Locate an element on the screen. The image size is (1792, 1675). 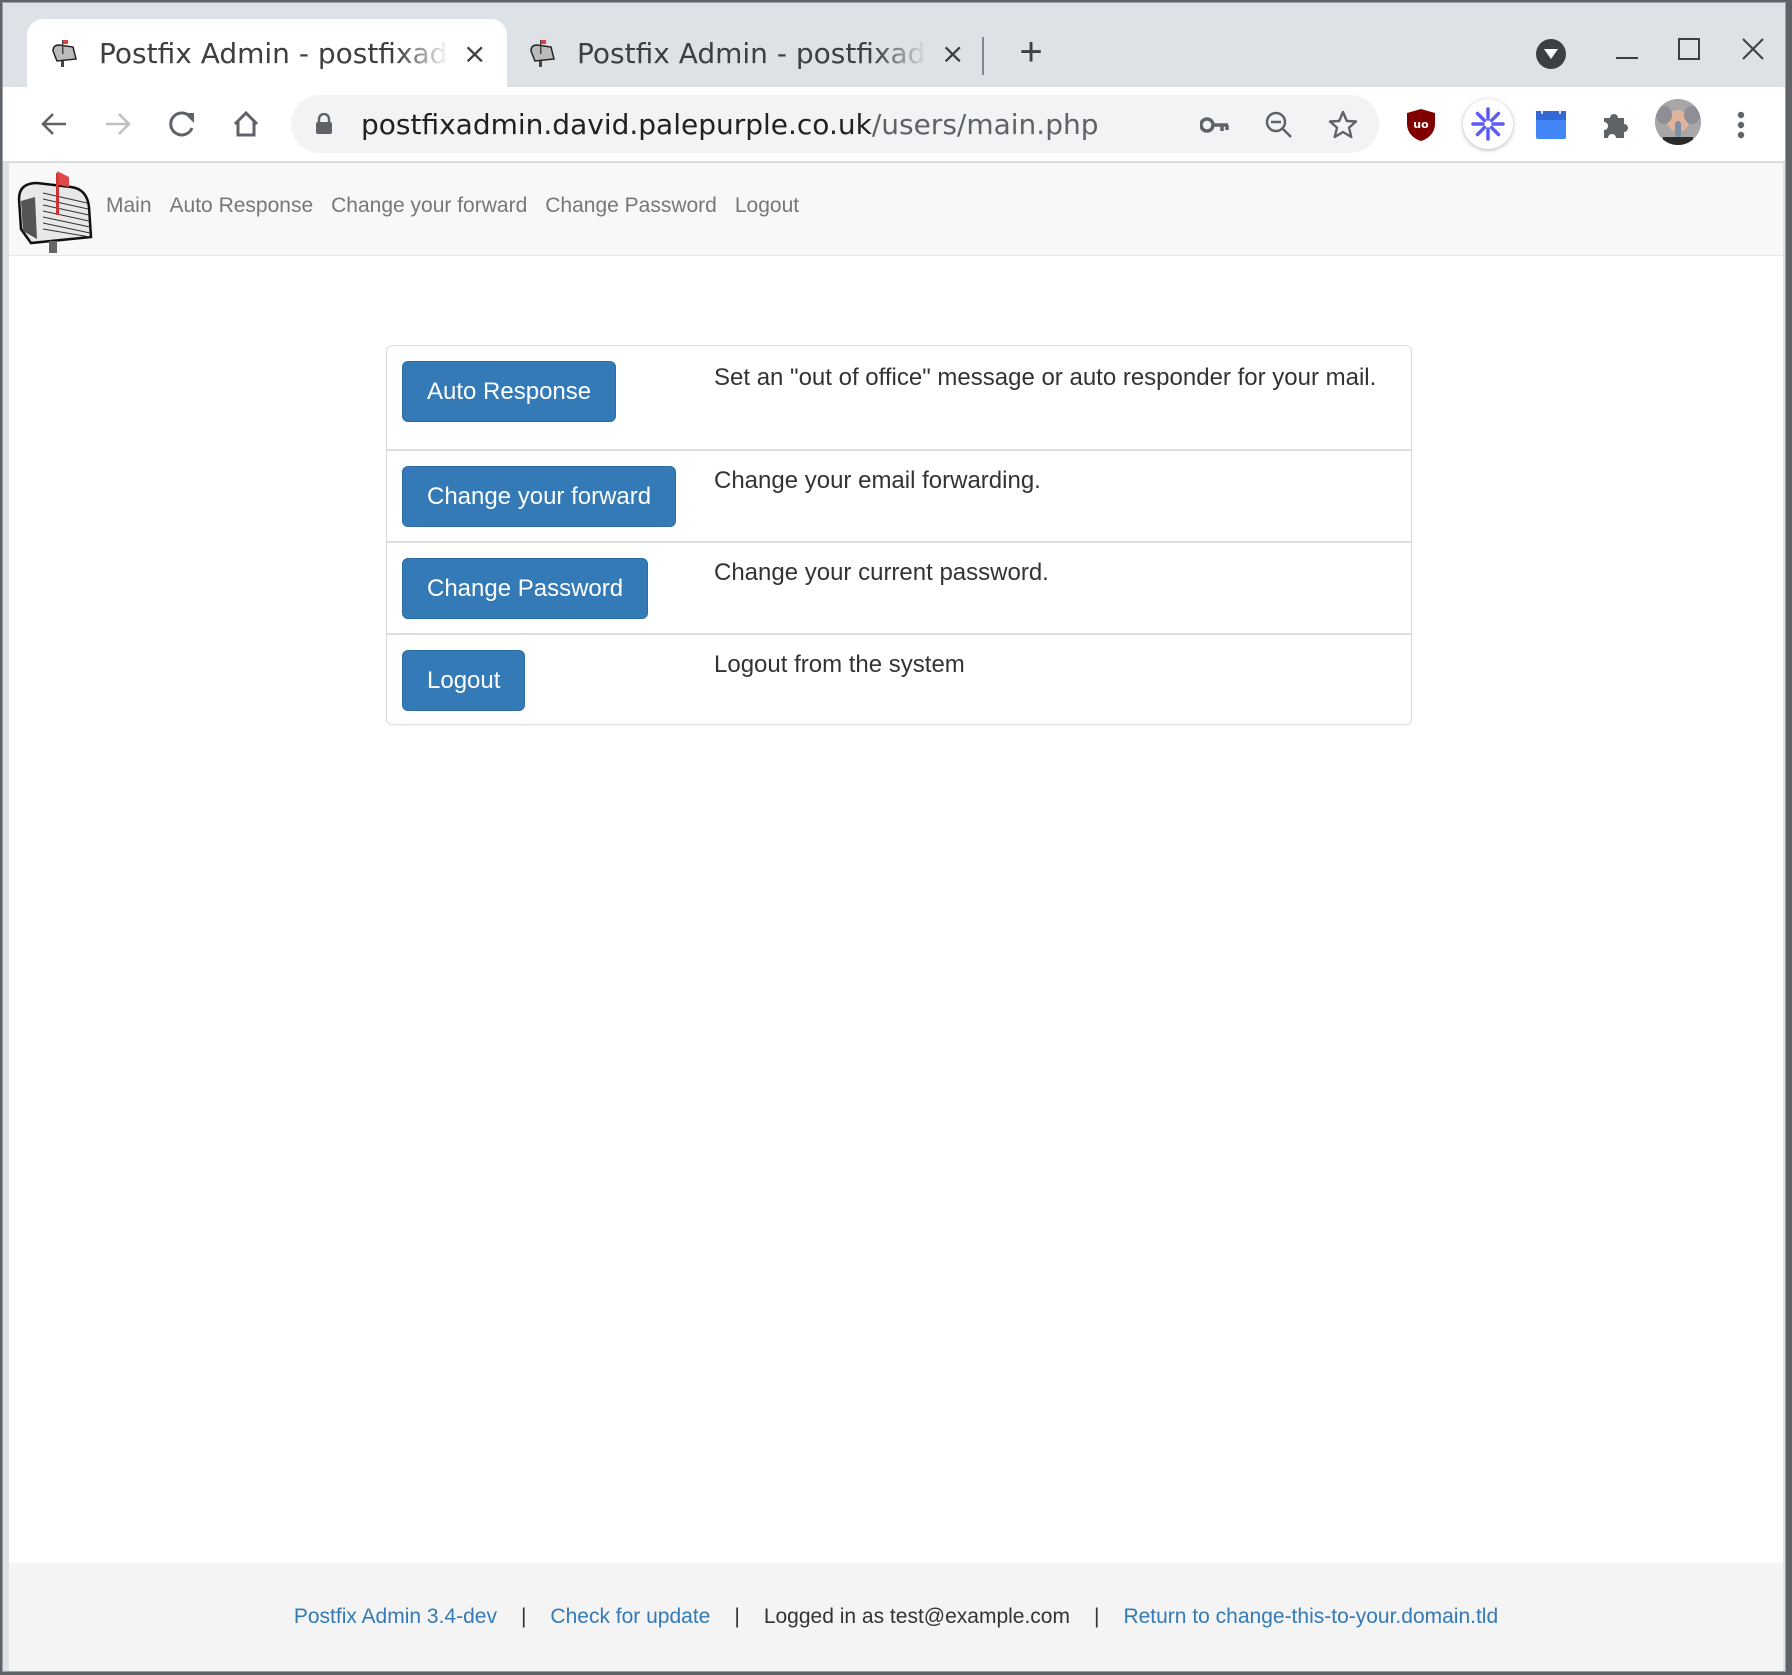
ublock-extension-button: uo is located at coordinates (1421, 125).